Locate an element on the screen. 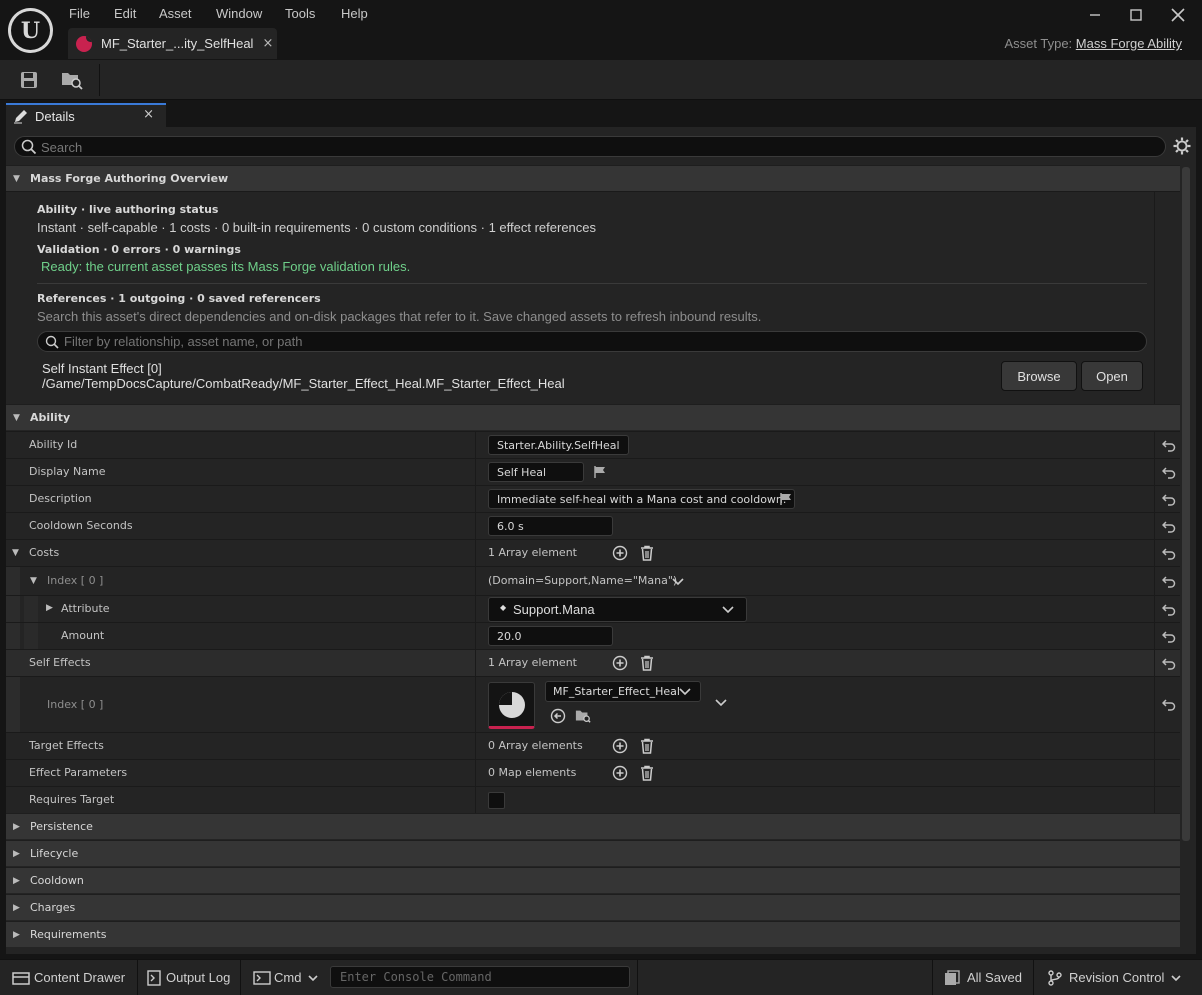 This screenshot has width=1202, height=995. menu-edit: Edit is located at coordinates (125, 13).